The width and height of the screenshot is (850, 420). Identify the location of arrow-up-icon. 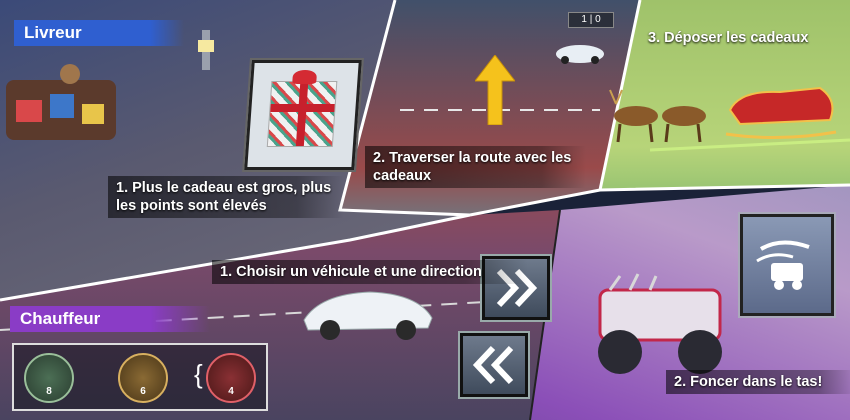
(495, 90).